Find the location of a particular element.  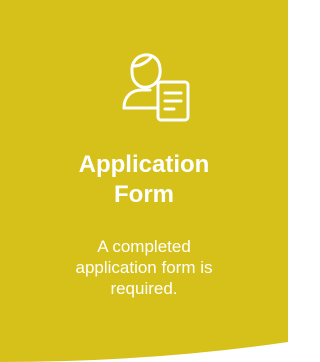

person-with-form-icon is located at coordinates (160, 86).